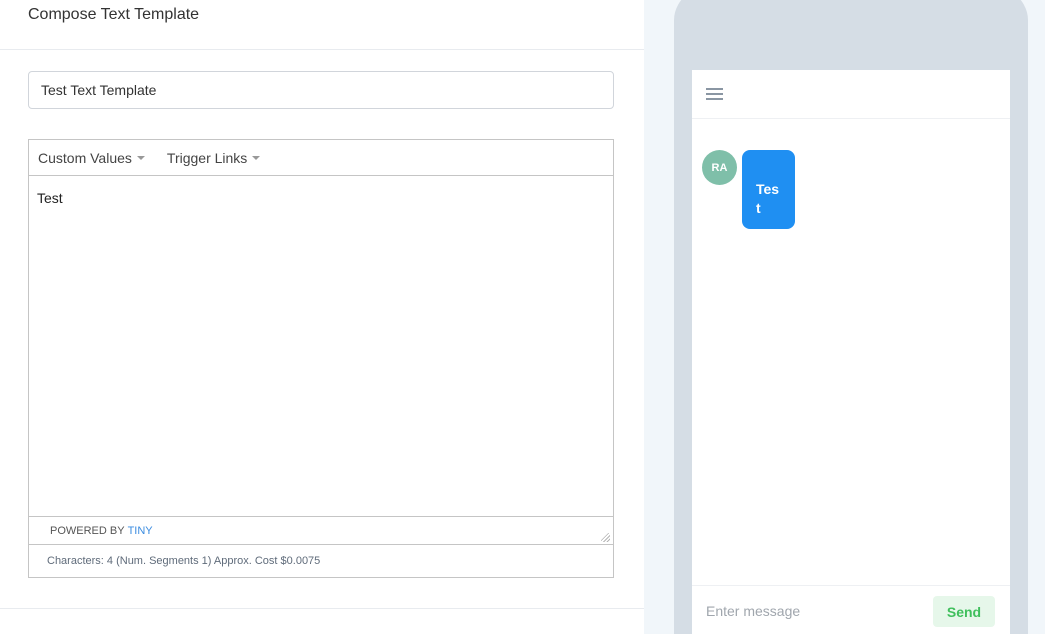 The height and width of the screenshot is (634, 1045). Describe the element at coordinates (321, 90) in the screenshot. I see `template-name-input` at that location.